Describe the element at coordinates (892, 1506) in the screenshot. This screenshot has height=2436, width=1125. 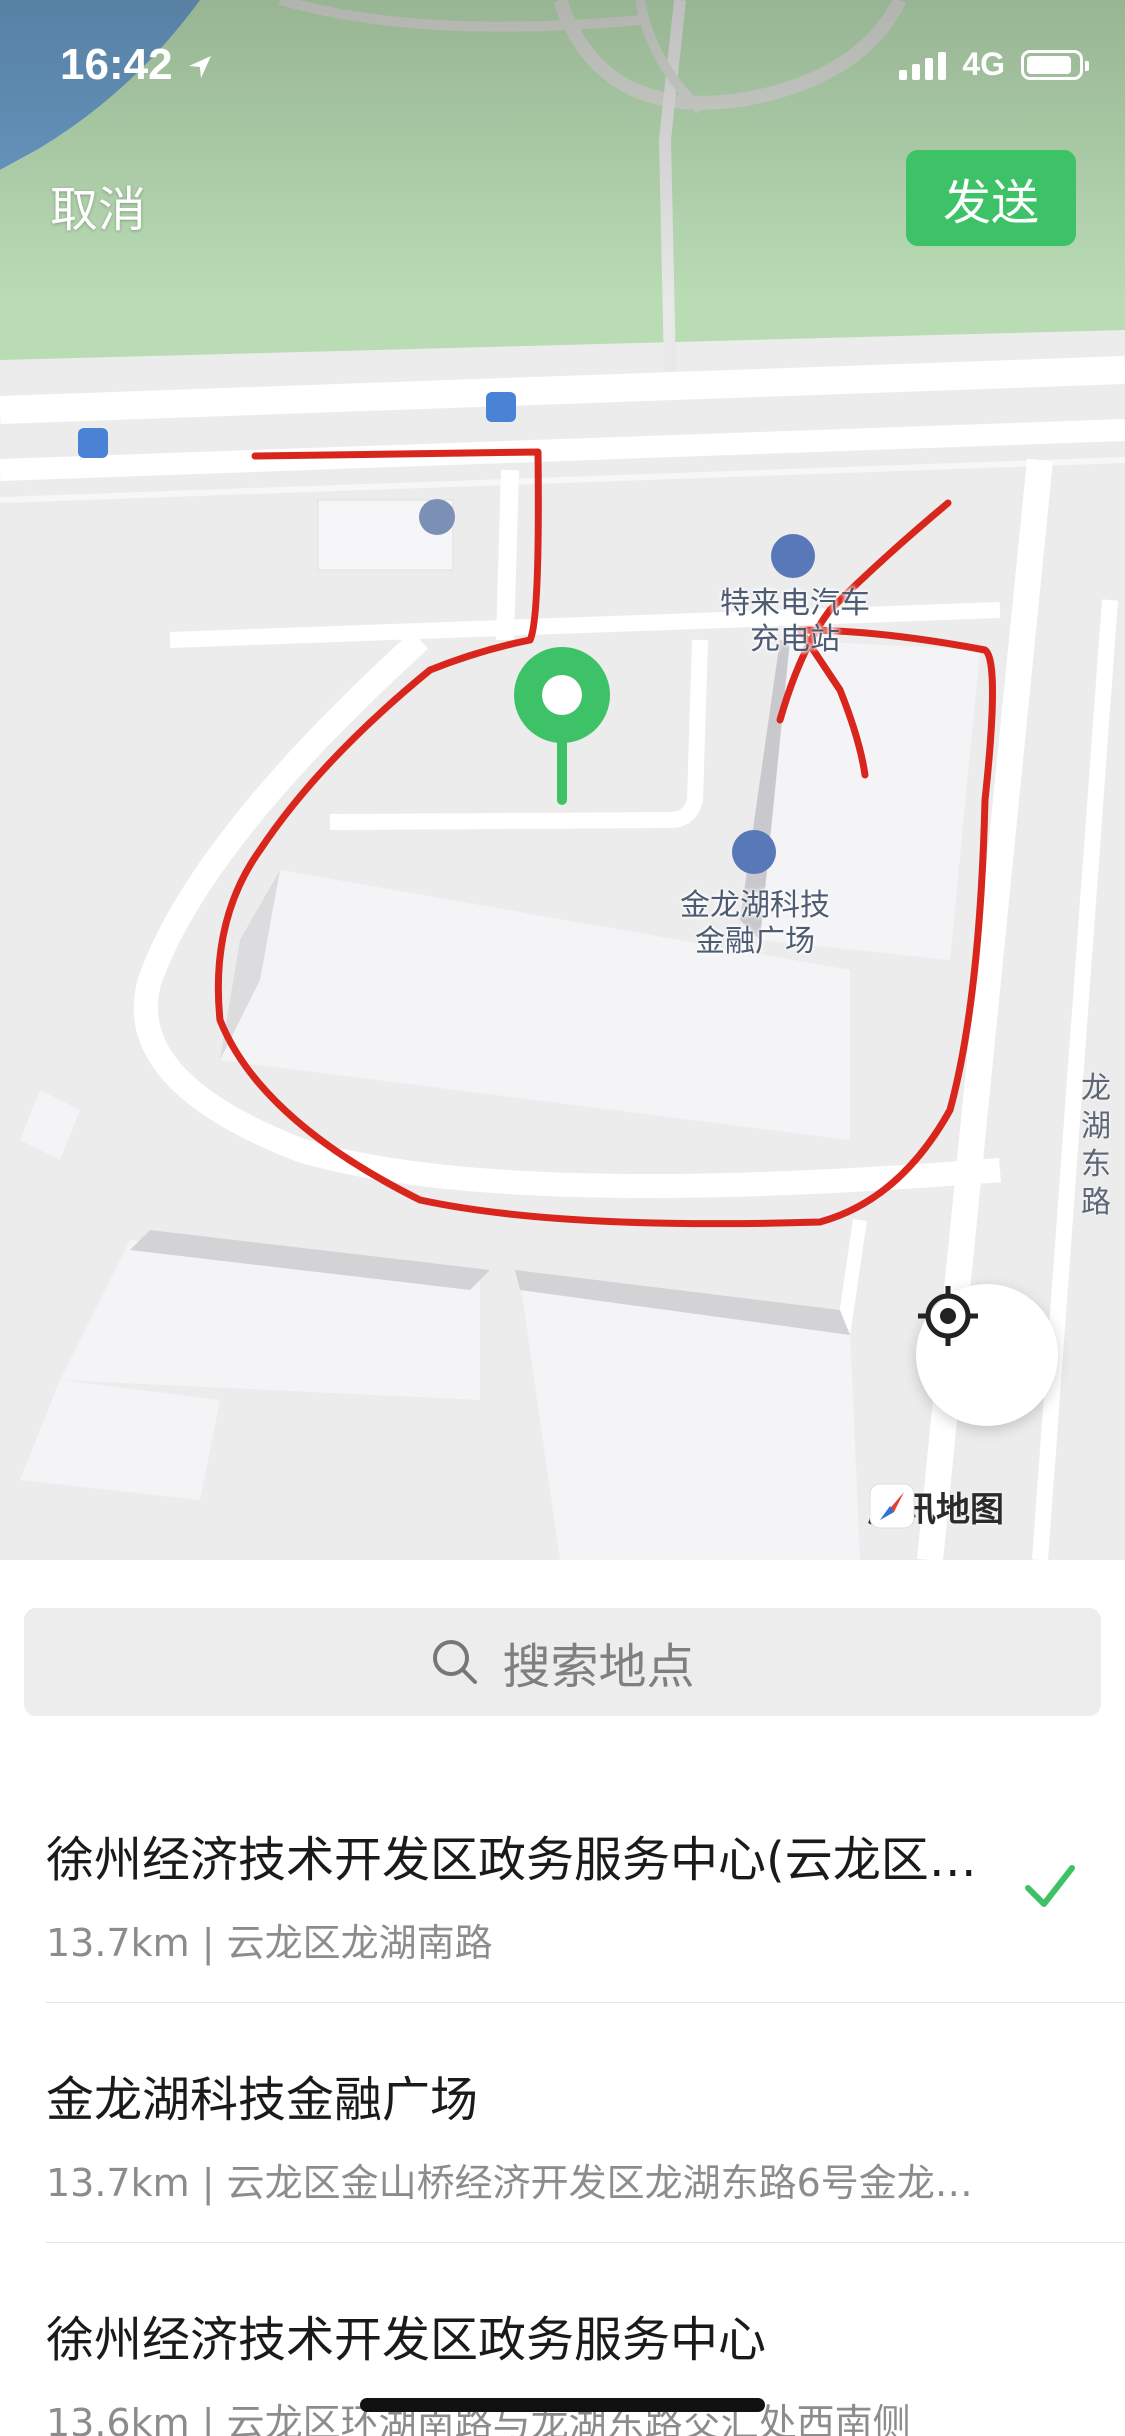
I see `tencent-map-logo-icon` at that location.